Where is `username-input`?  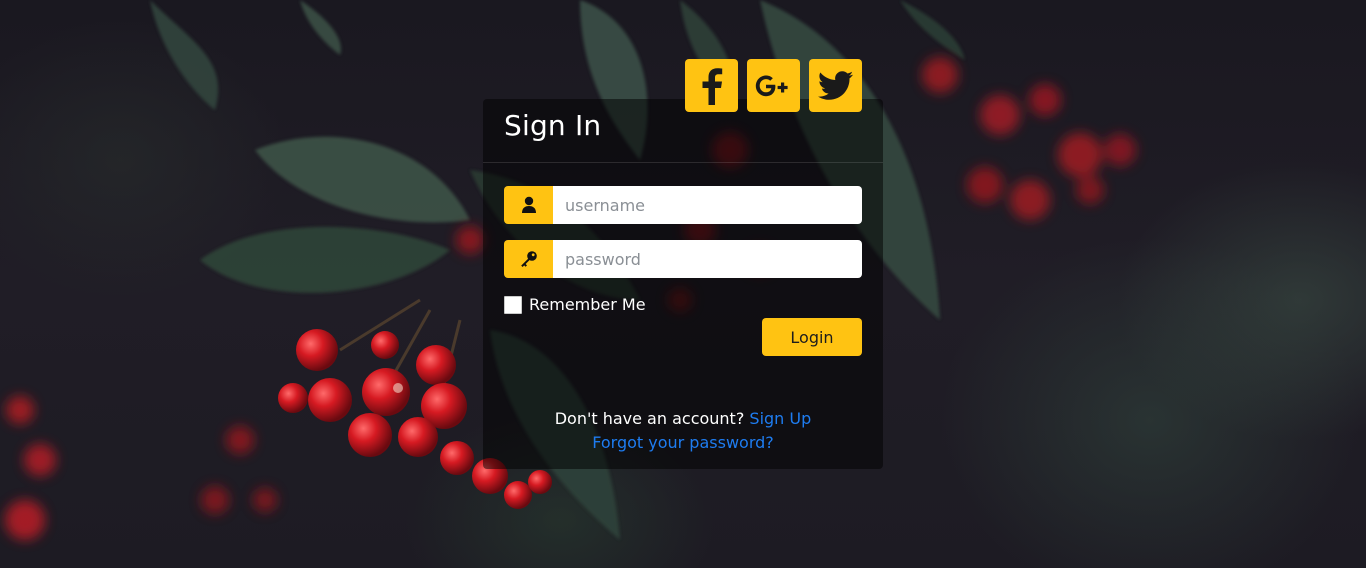
username-input is located at coordinates (707, 205).